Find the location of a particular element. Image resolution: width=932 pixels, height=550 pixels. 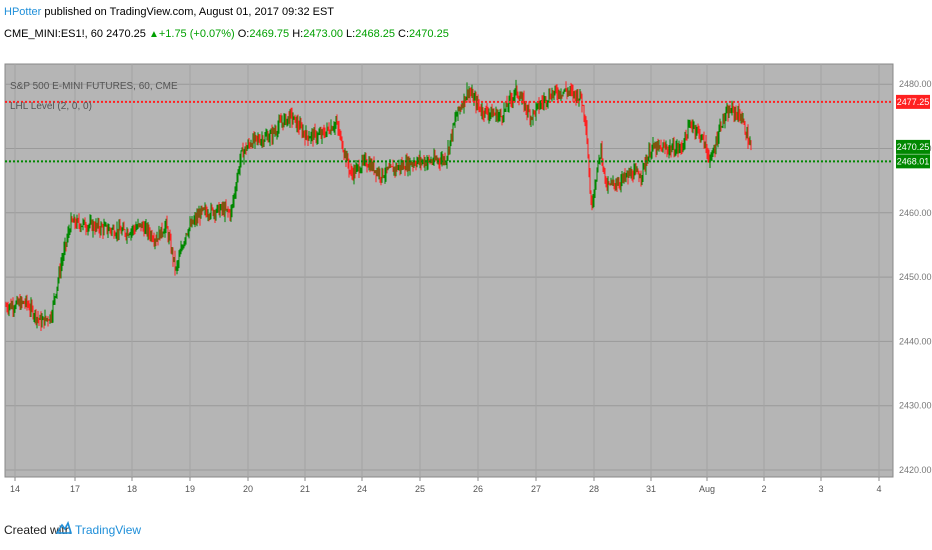

y-tick-label: 2450.00 is located at coordinates (915, 277).